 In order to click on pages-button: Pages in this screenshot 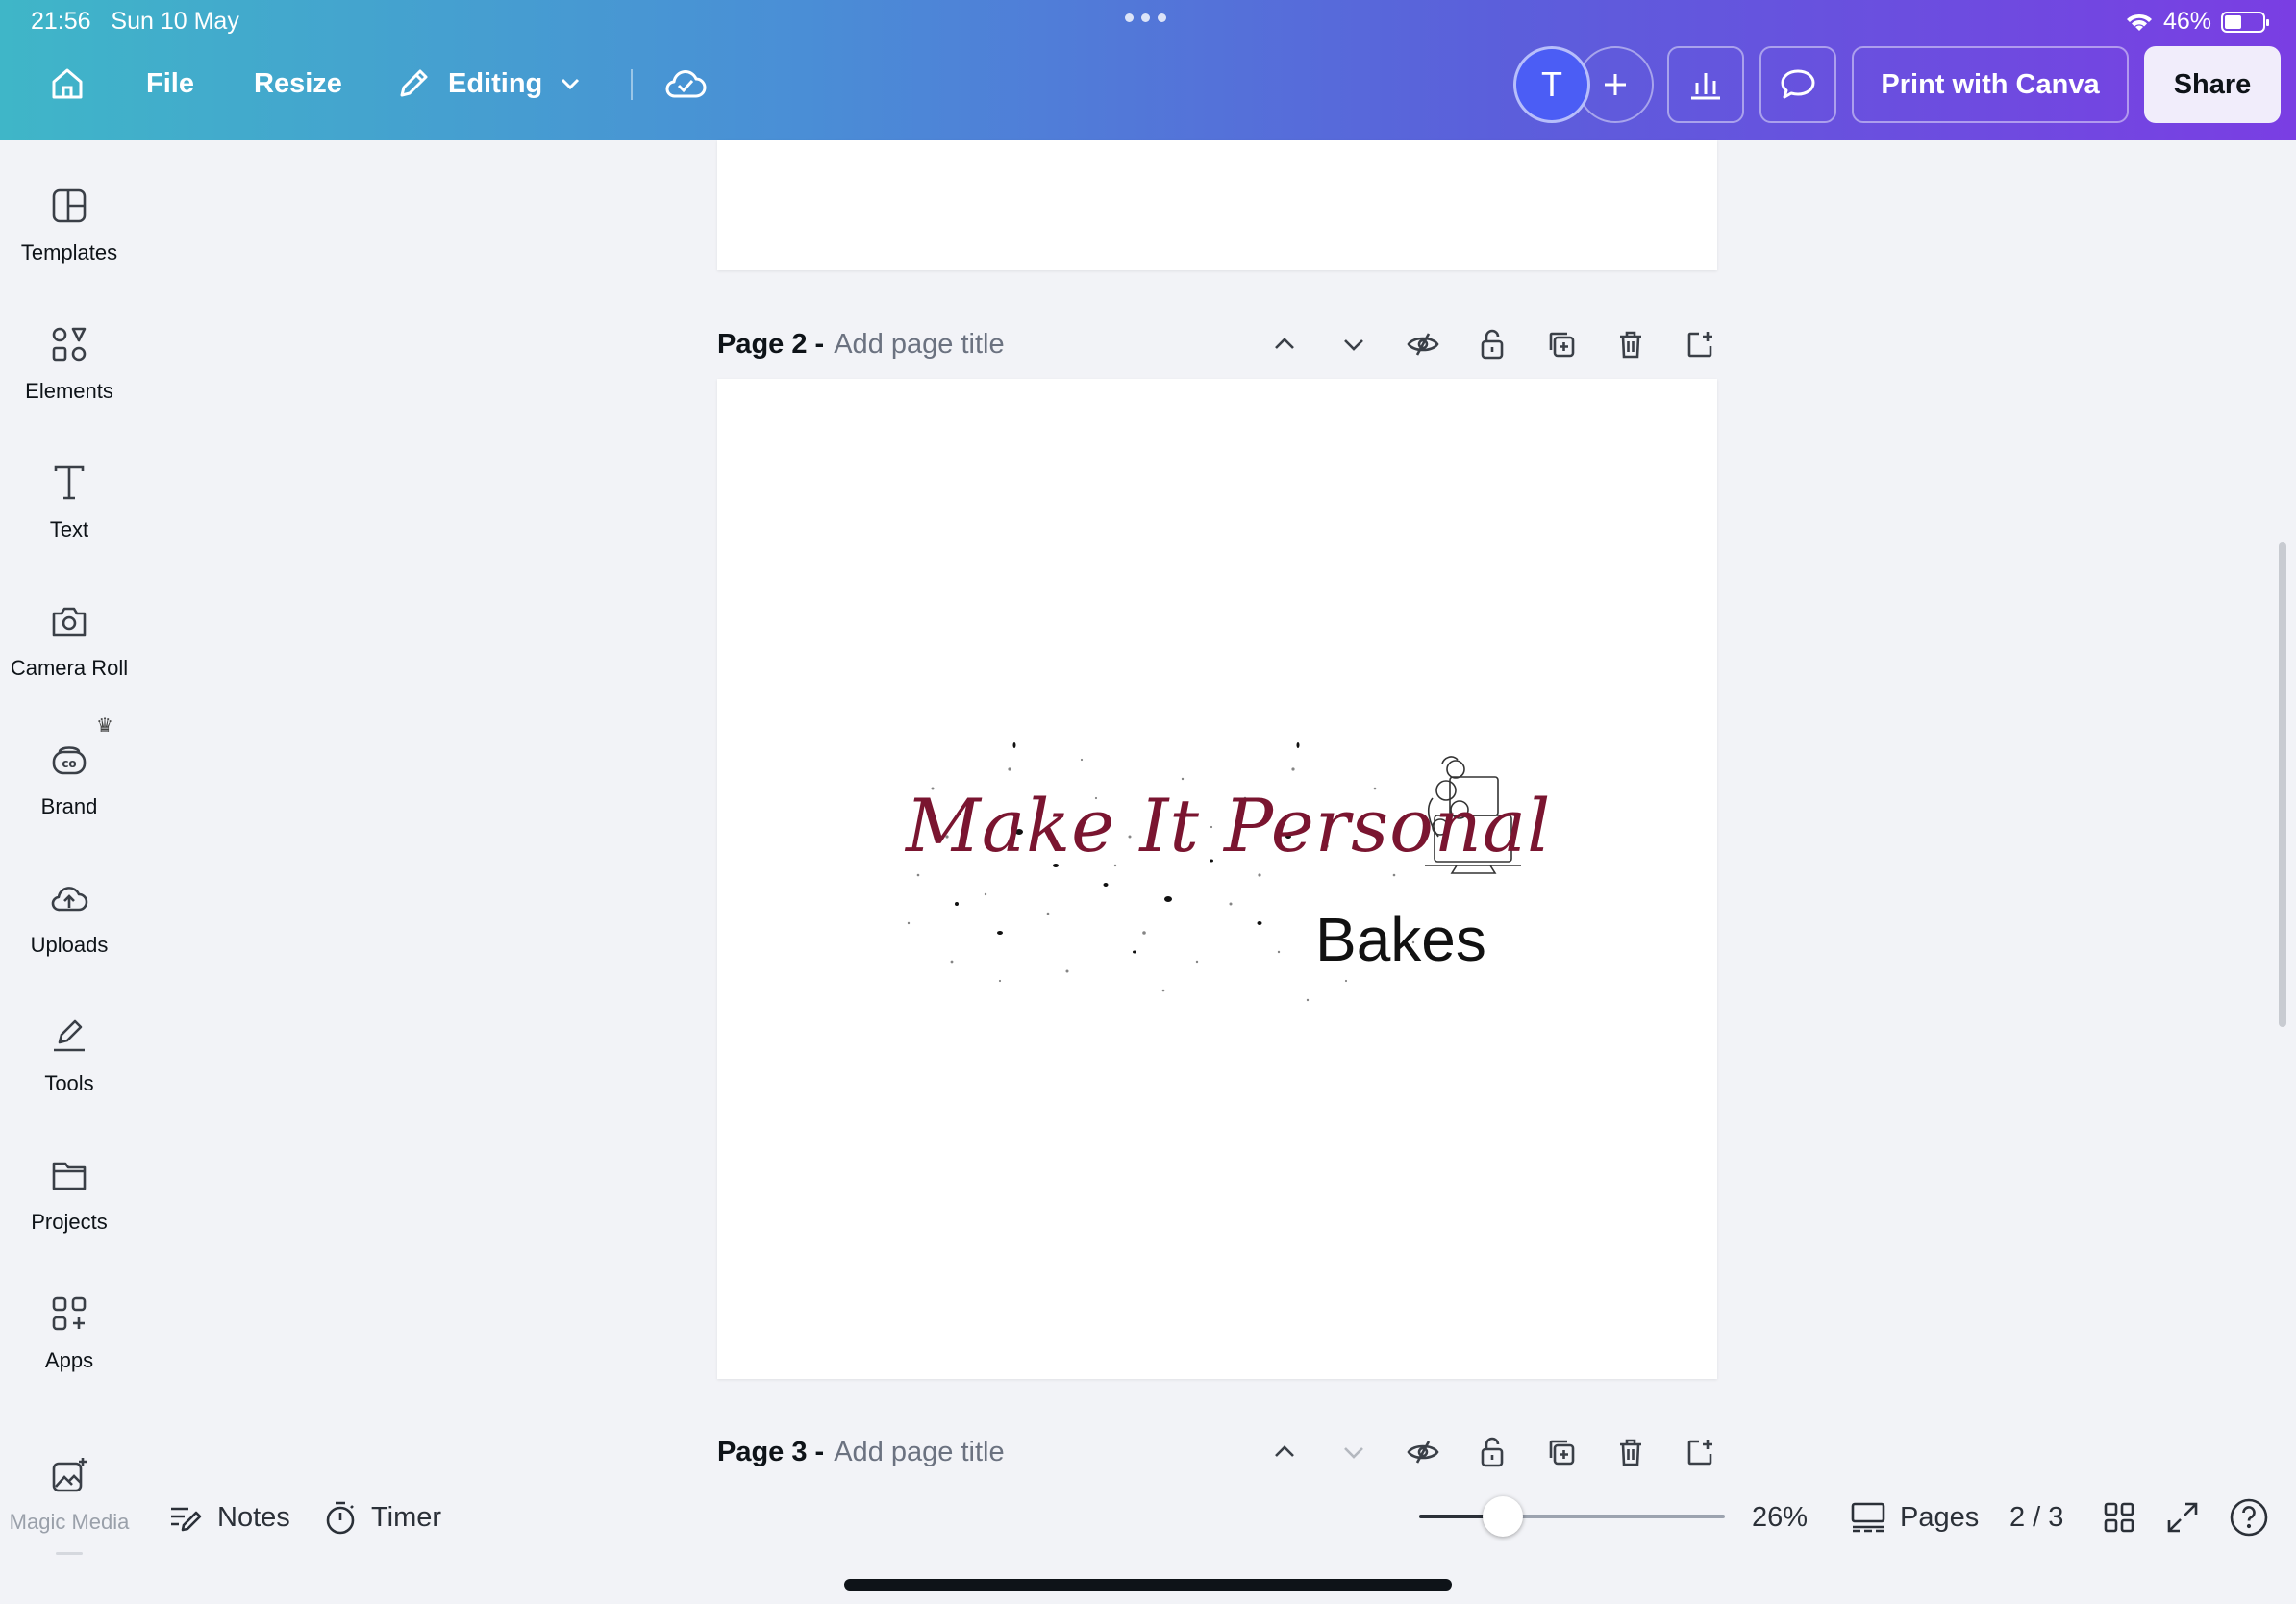, I will do `click(1914, 1517)`.